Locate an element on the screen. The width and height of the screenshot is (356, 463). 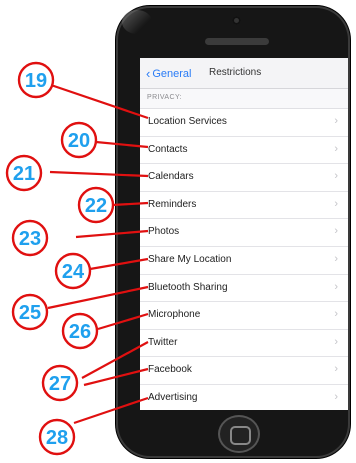
callout-number: 26 is located at coordinates (80, 332).